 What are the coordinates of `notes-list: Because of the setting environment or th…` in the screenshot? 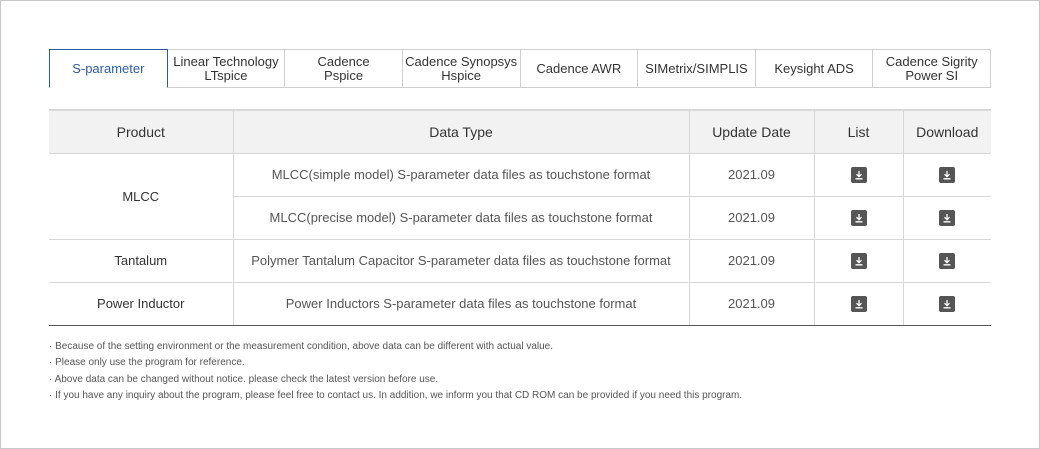 It's located at (520, 372).